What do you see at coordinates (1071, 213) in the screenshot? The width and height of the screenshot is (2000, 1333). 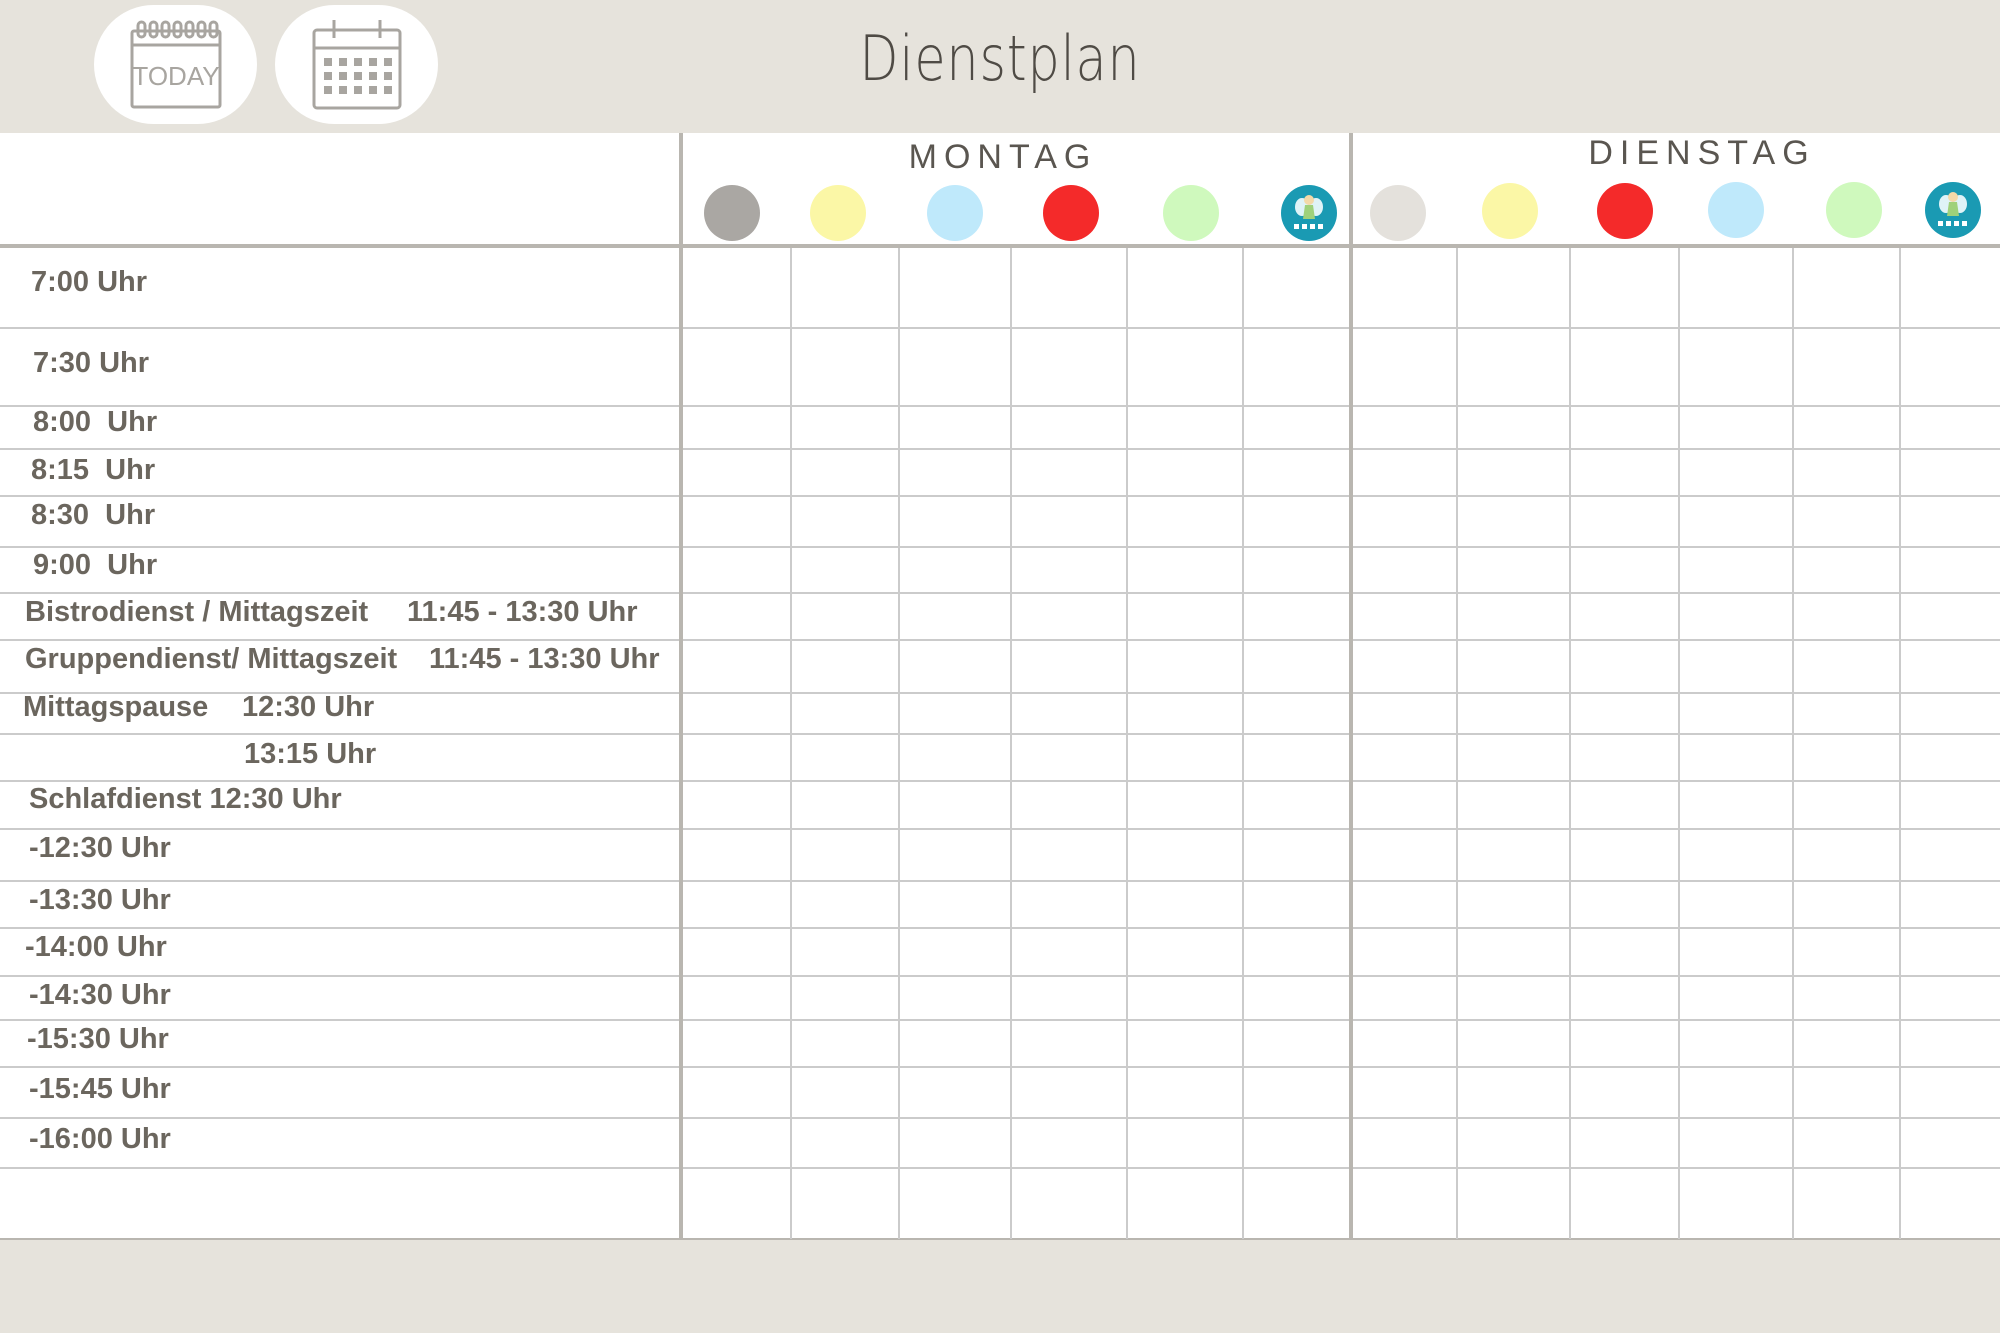 I see `red-dot-icon` at bounding box center [1071, 213].